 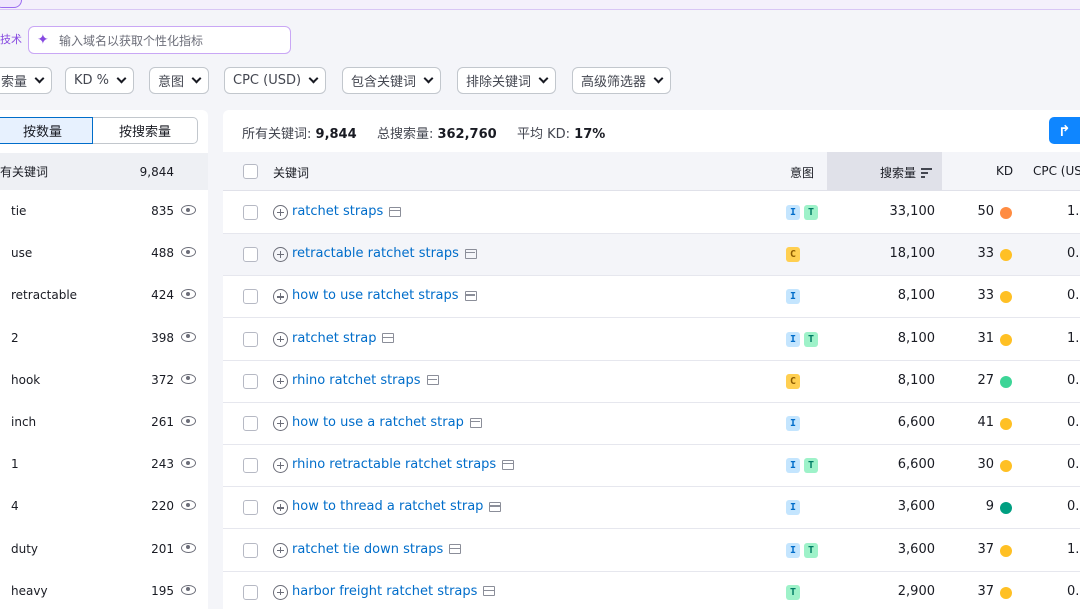 I want to click on volume-value: 3,600, so click(x=916, y=549).